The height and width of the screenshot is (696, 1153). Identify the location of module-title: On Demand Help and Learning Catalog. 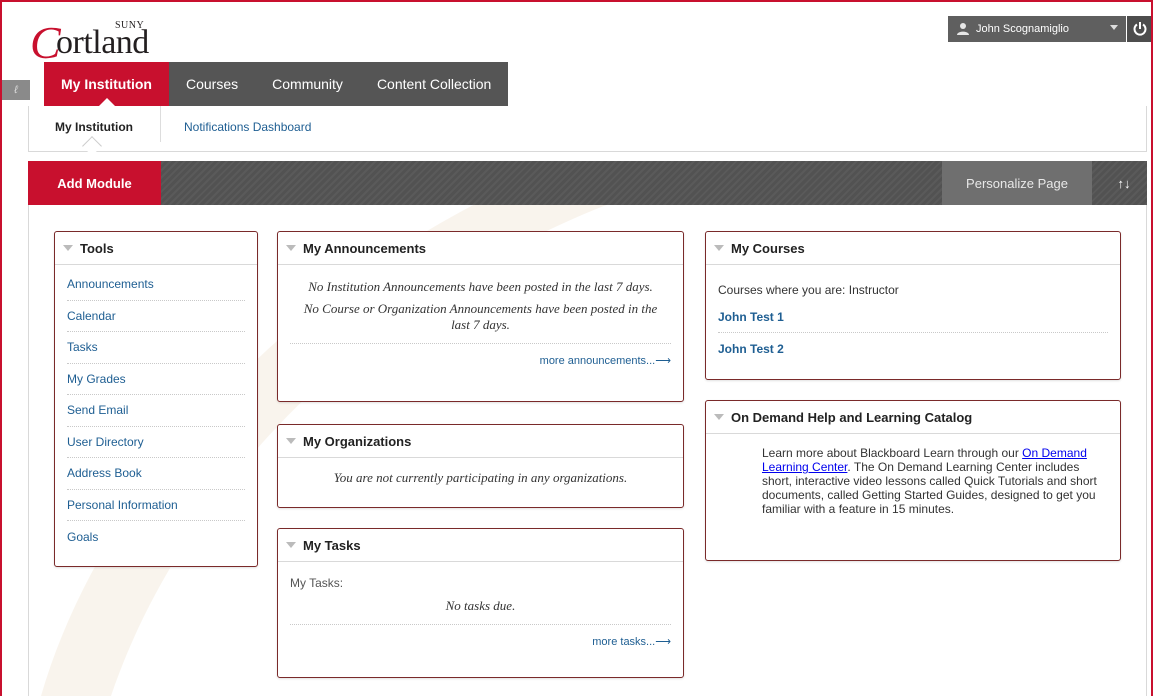
(852, 417).